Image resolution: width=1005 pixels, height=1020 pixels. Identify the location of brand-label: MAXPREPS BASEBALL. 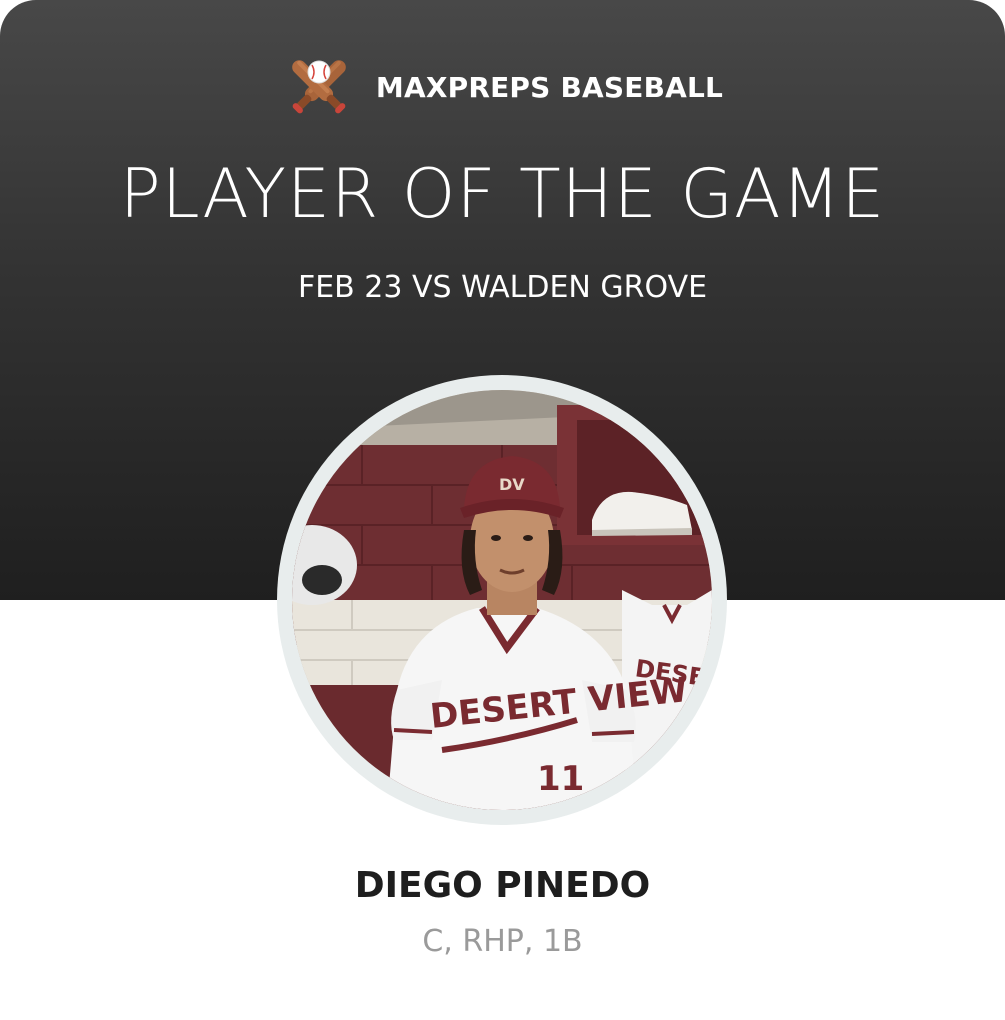
(549, 87).